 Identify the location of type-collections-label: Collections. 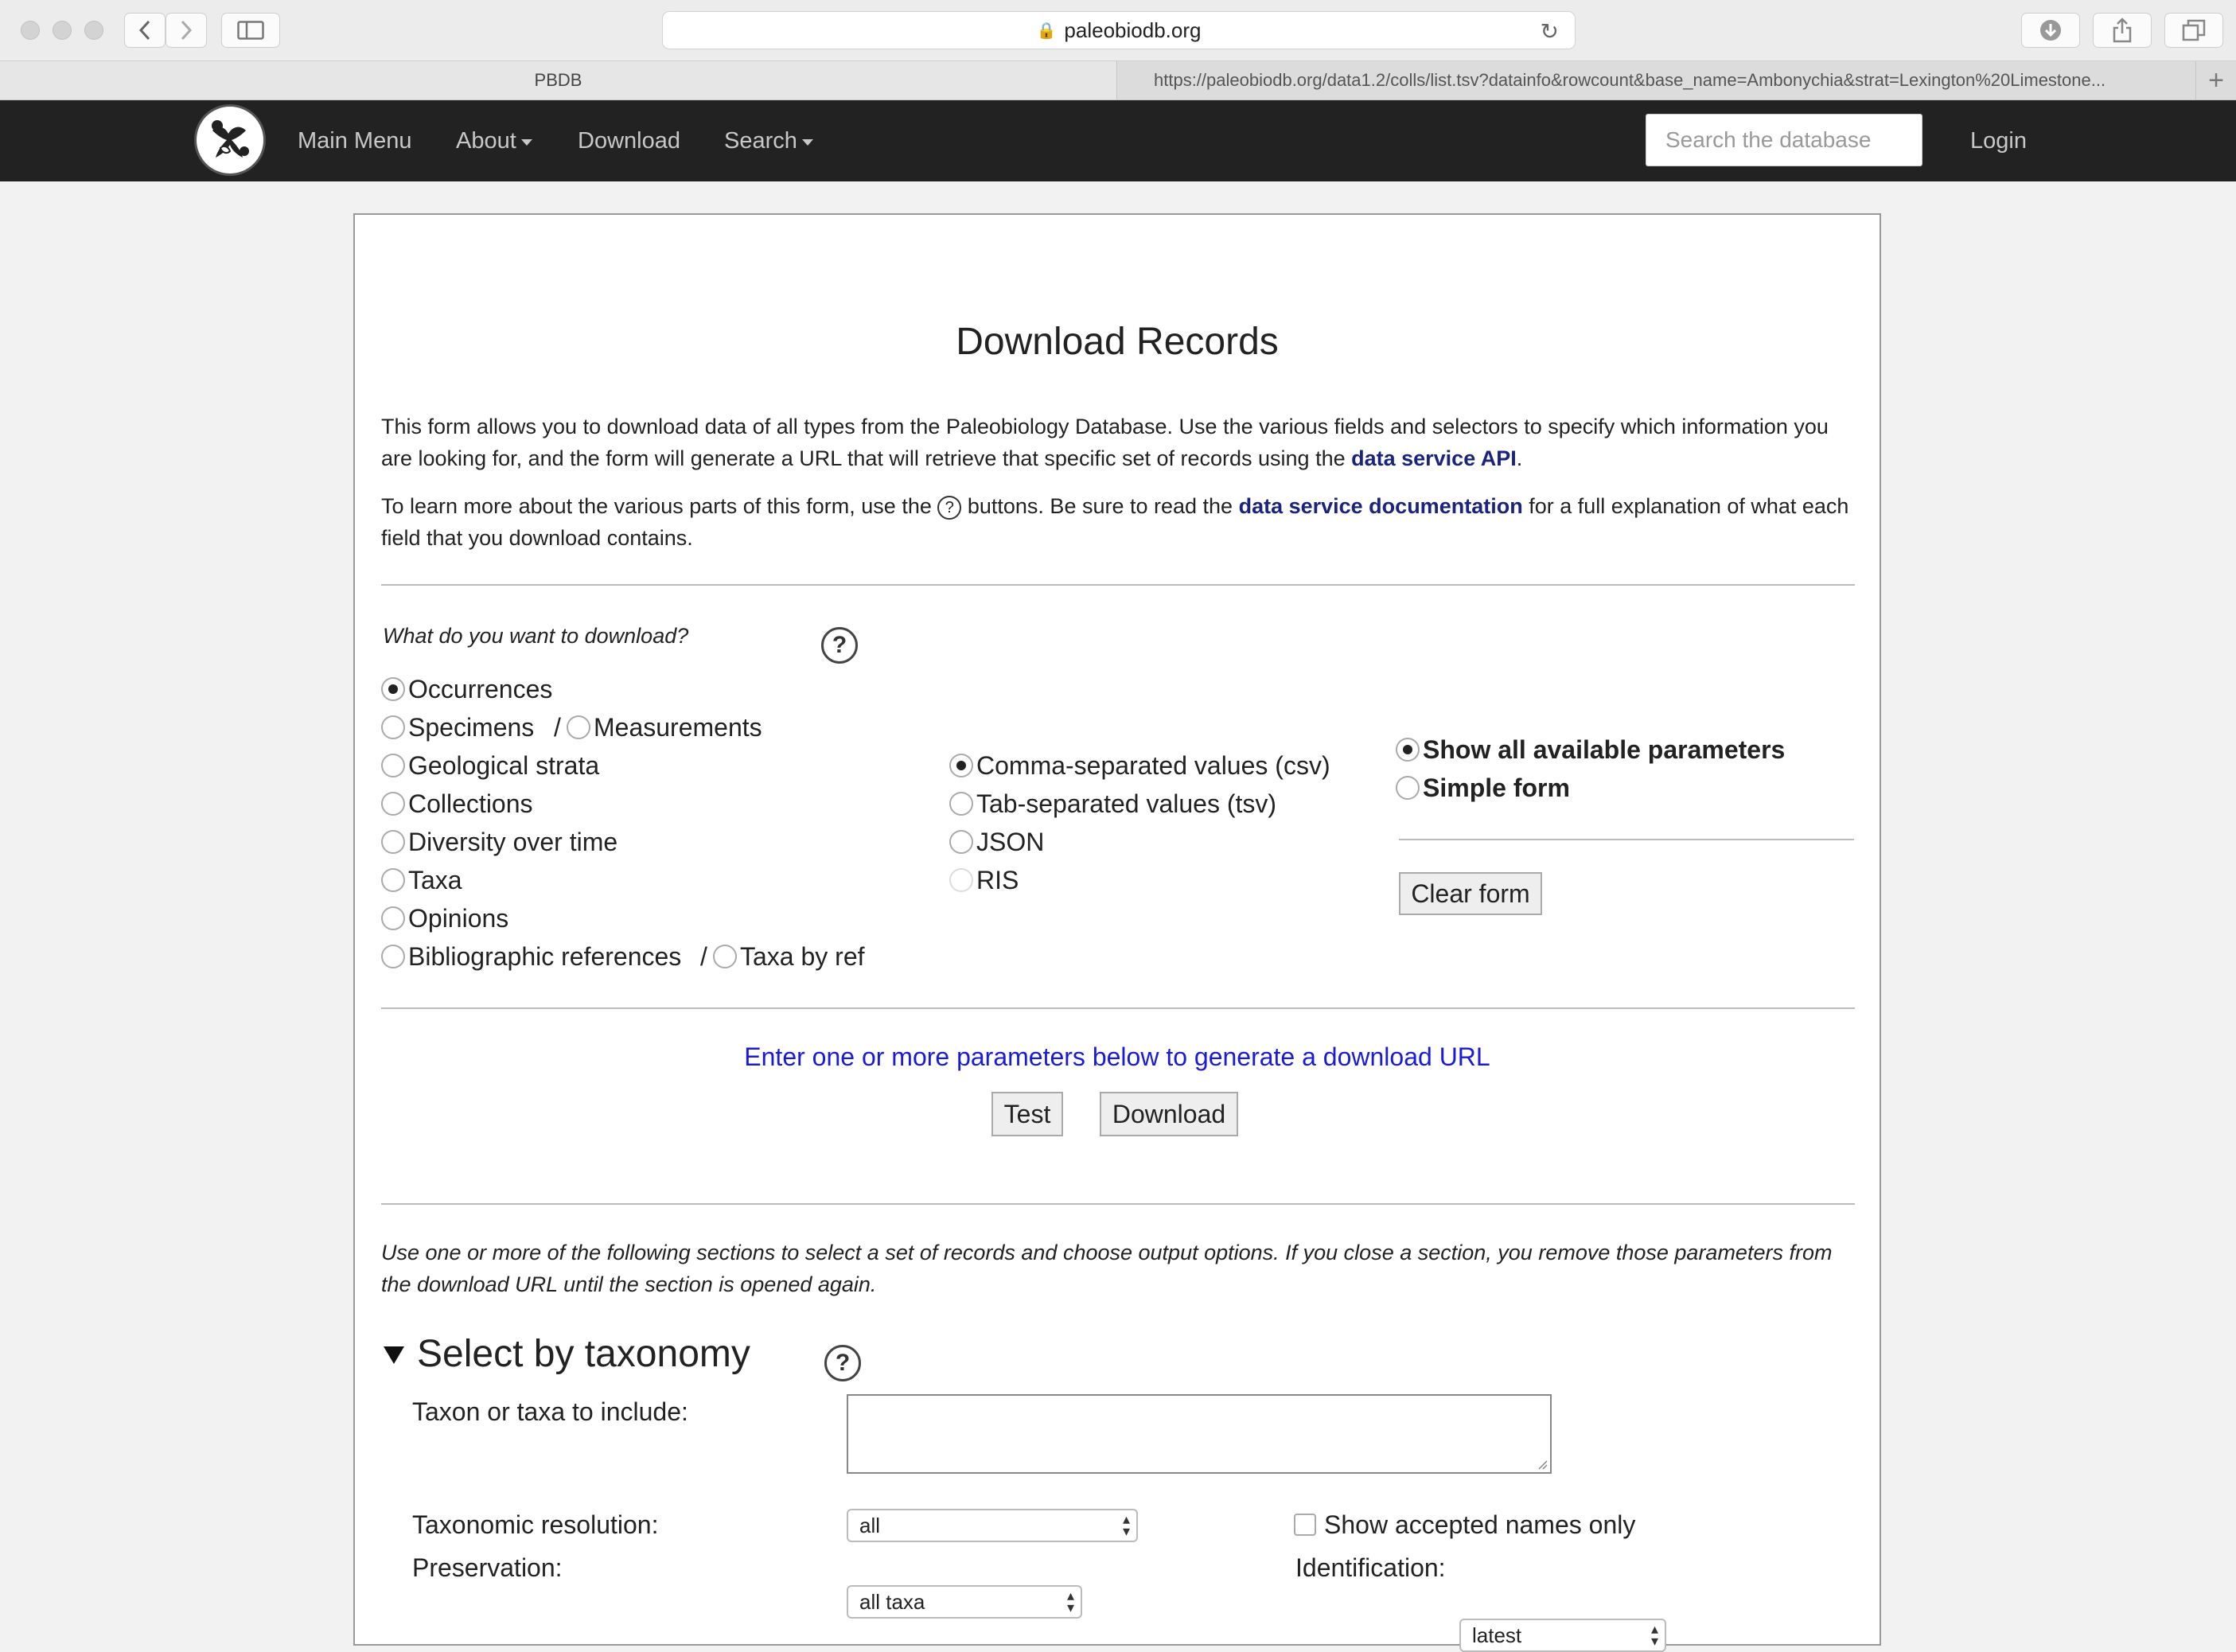
(470, 803).